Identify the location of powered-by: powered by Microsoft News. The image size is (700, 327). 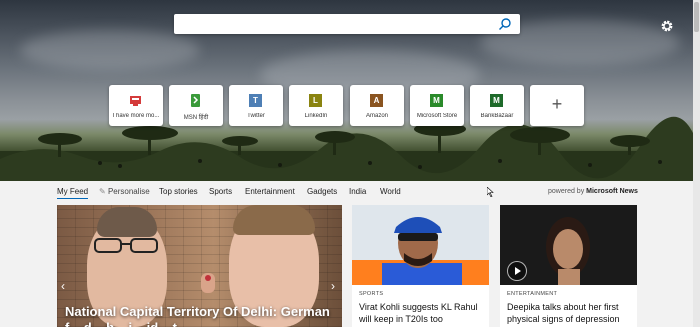
(593, 191).